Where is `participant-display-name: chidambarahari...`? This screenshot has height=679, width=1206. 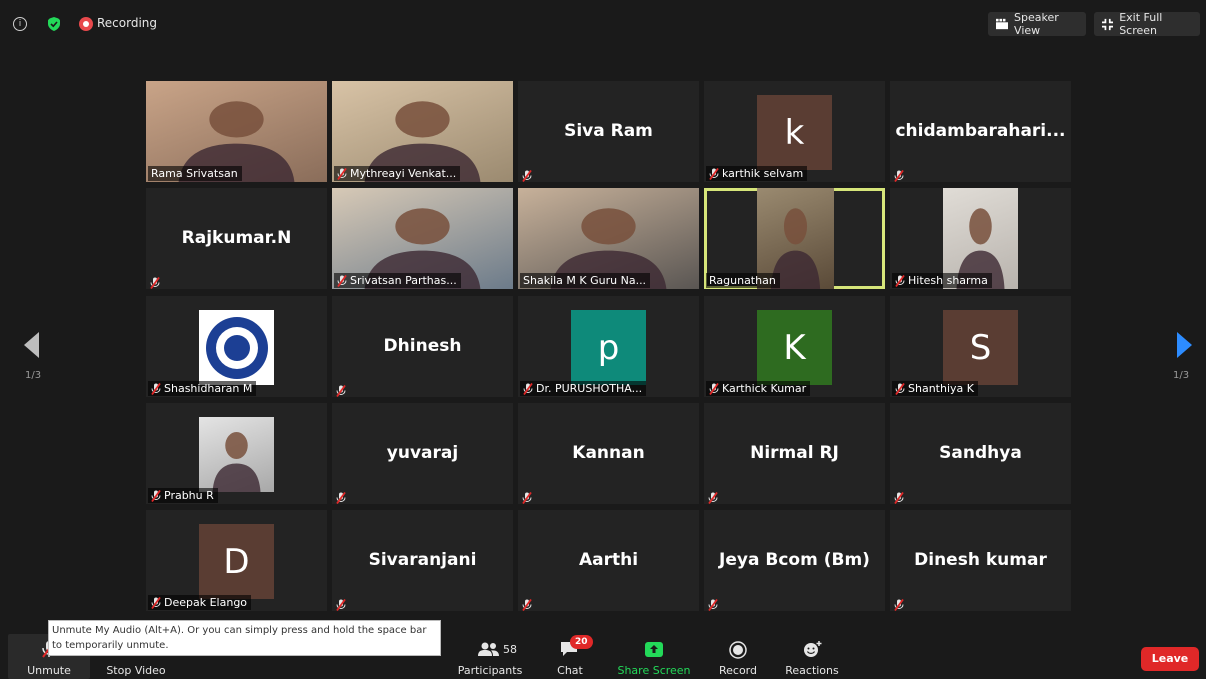 participant-display-name: chidambarahari... is located at coordinates (980, 131).